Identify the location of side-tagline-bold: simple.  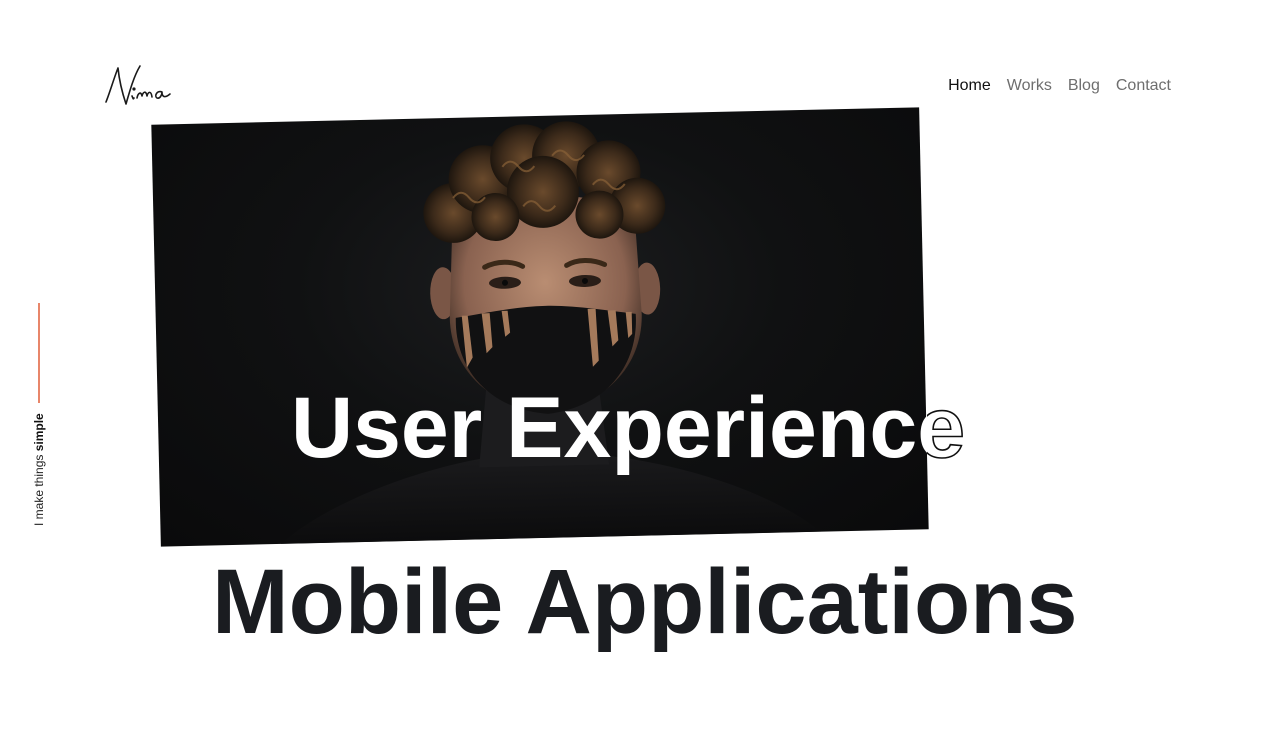
(39, 432).